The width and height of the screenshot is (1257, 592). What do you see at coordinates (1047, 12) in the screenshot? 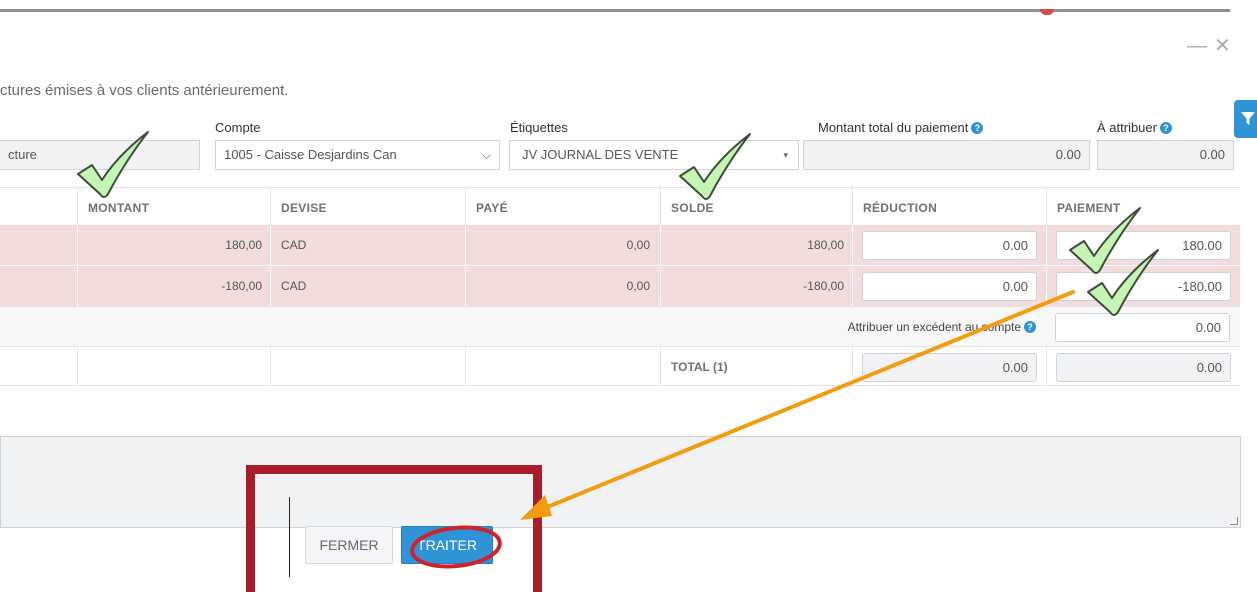
I see `notification-dot` at bounding box center [1047, 12].